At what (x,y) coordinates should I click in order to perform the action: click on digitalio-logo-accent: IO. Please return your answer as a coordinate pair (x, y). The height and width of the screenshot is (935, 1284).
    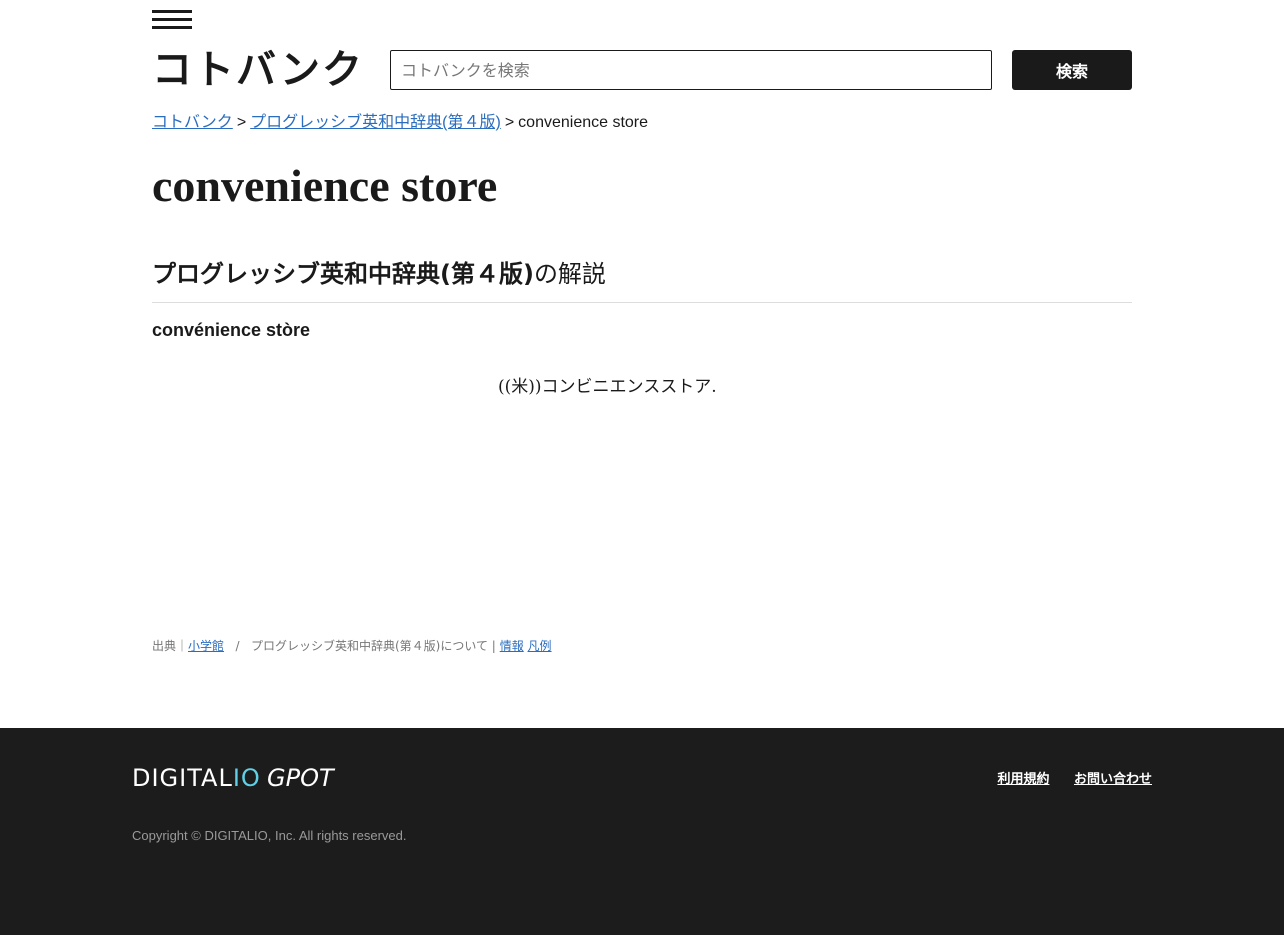
    Looking at the image, I should click on (246, 778).